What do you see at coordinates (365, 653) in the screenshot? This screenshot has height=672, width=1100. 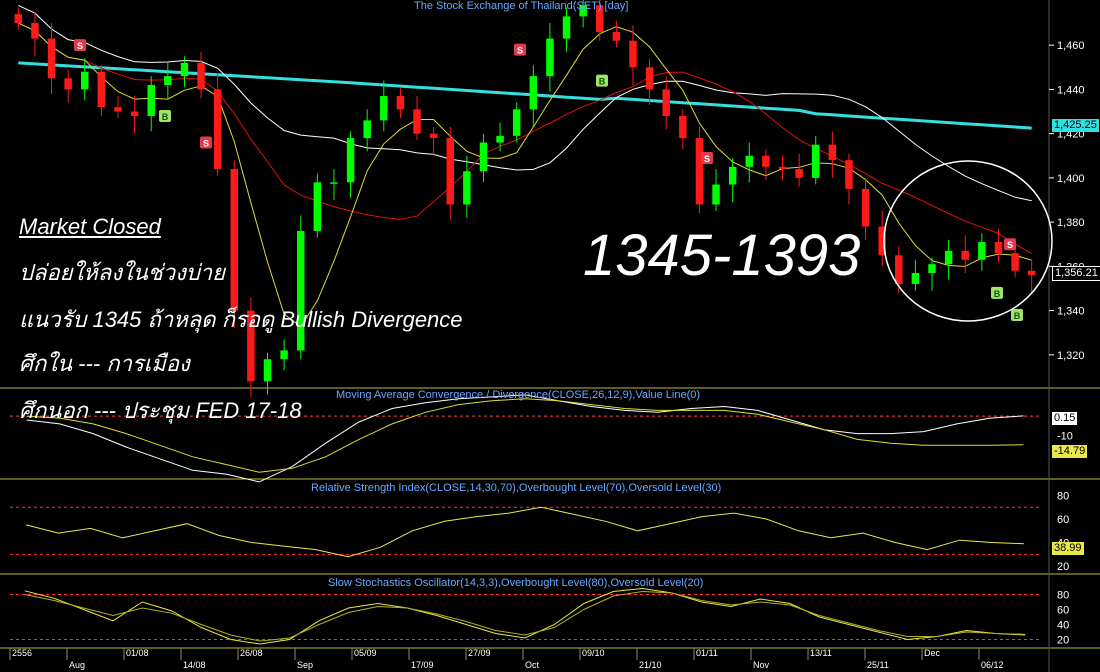 I see `x-tick-label: 05/09` at bounding box center [365, 653].